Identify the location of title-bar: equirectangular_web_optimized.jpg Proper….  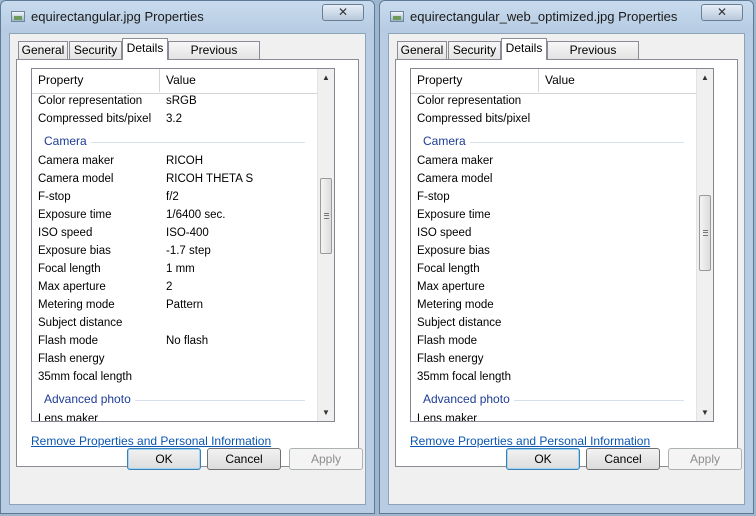
(566, 17).